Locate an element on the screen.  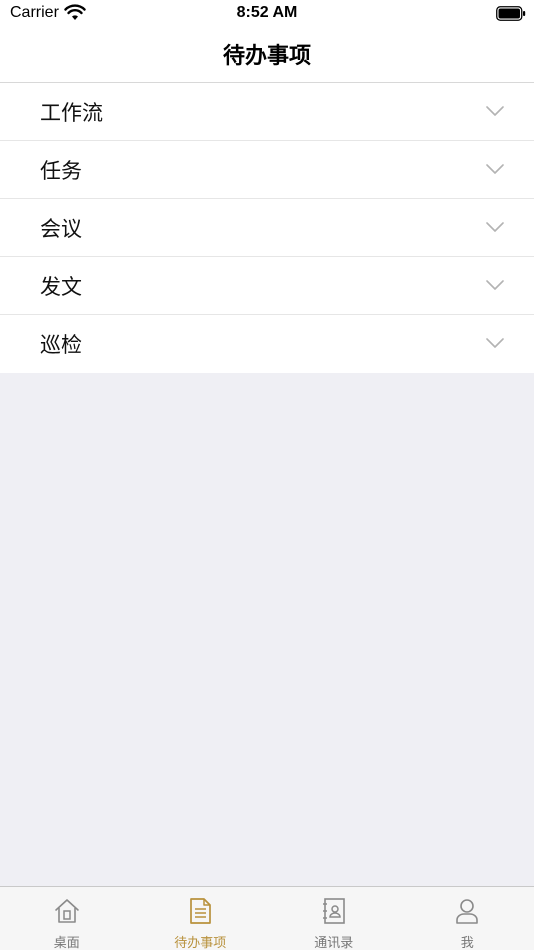
tab-me: 我 is located at coordinates (467, 918).